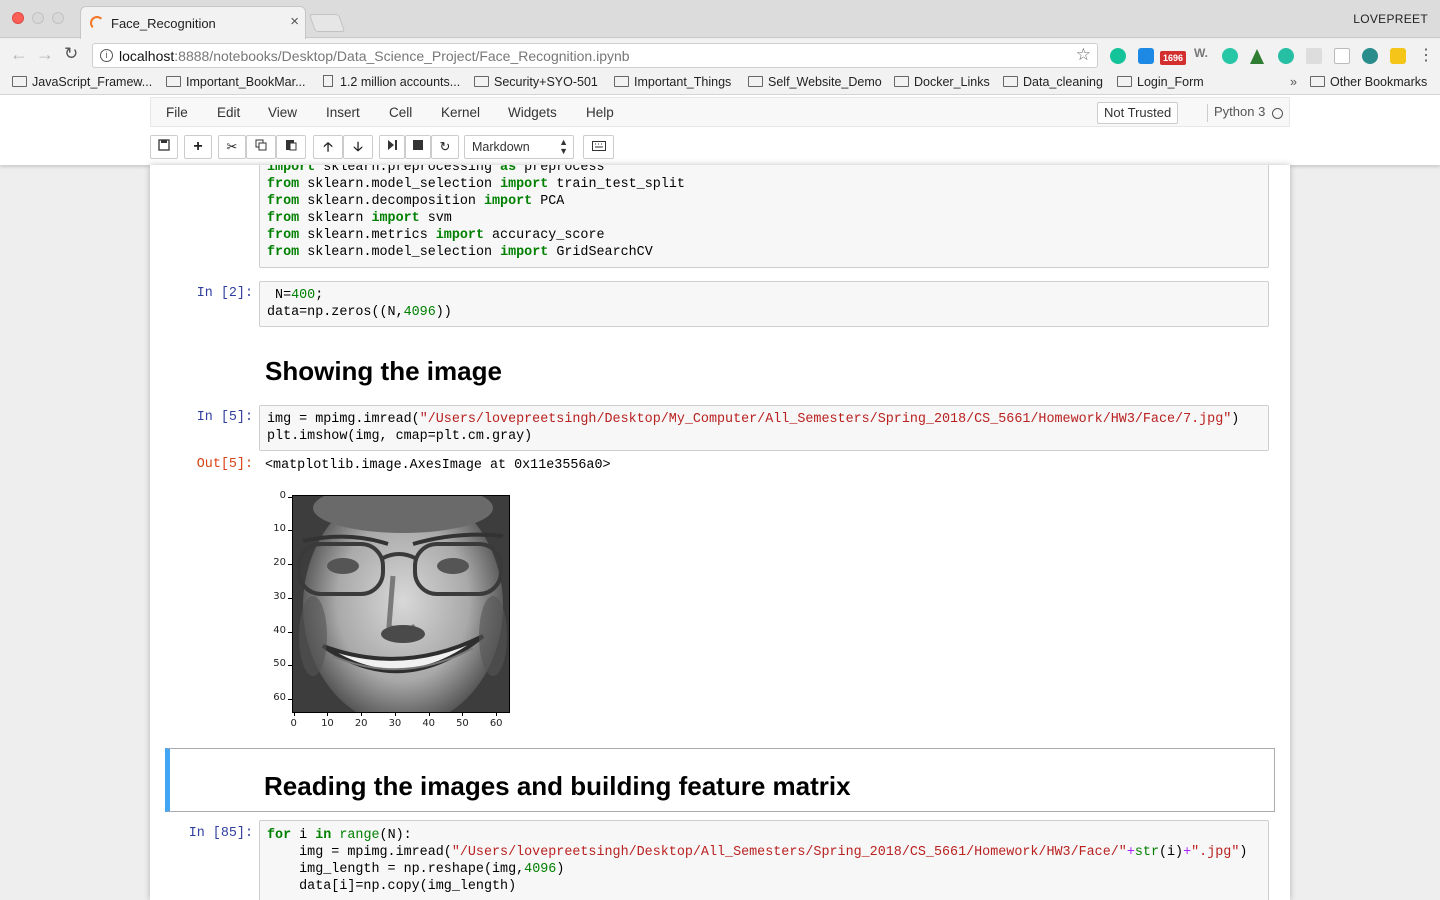 This screenshot has width=1440, height=900. What do you see at coordinates (1368, 82) in the screenshot?
I see `other-bookmarks-folder: Other Bookmarks` at bounding box center [1368, 82].